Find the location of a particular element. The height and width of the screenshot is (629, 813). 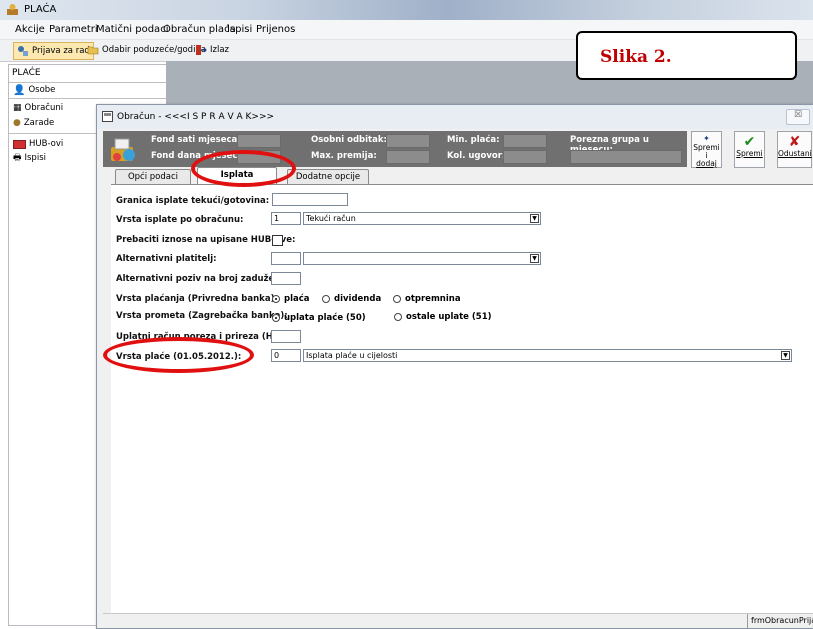

menu-maticni-podaci: Matični podaci is located at coordinates (132, 29).